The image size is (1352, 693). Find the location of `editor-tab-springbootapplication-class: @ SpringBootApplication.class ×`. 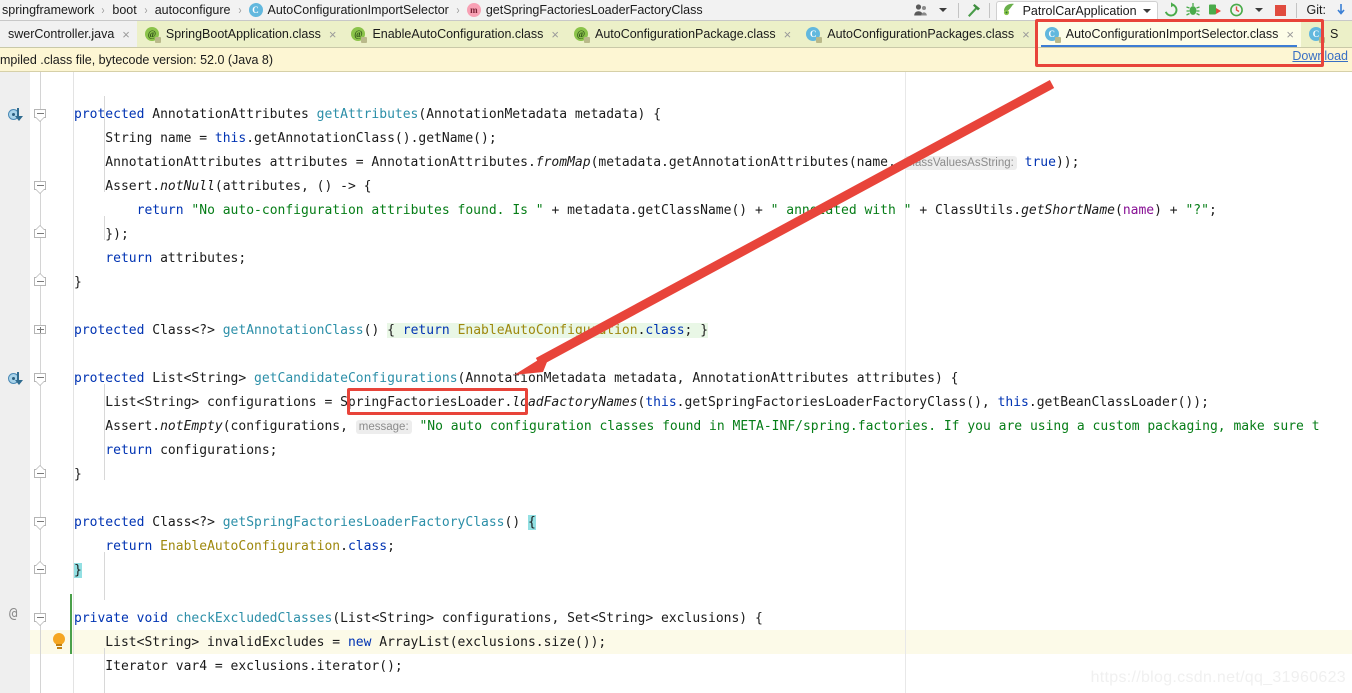

editor-tab-springbootapplication-class: @ SpringBootApplication.class × is located at coordinates (240, 34).